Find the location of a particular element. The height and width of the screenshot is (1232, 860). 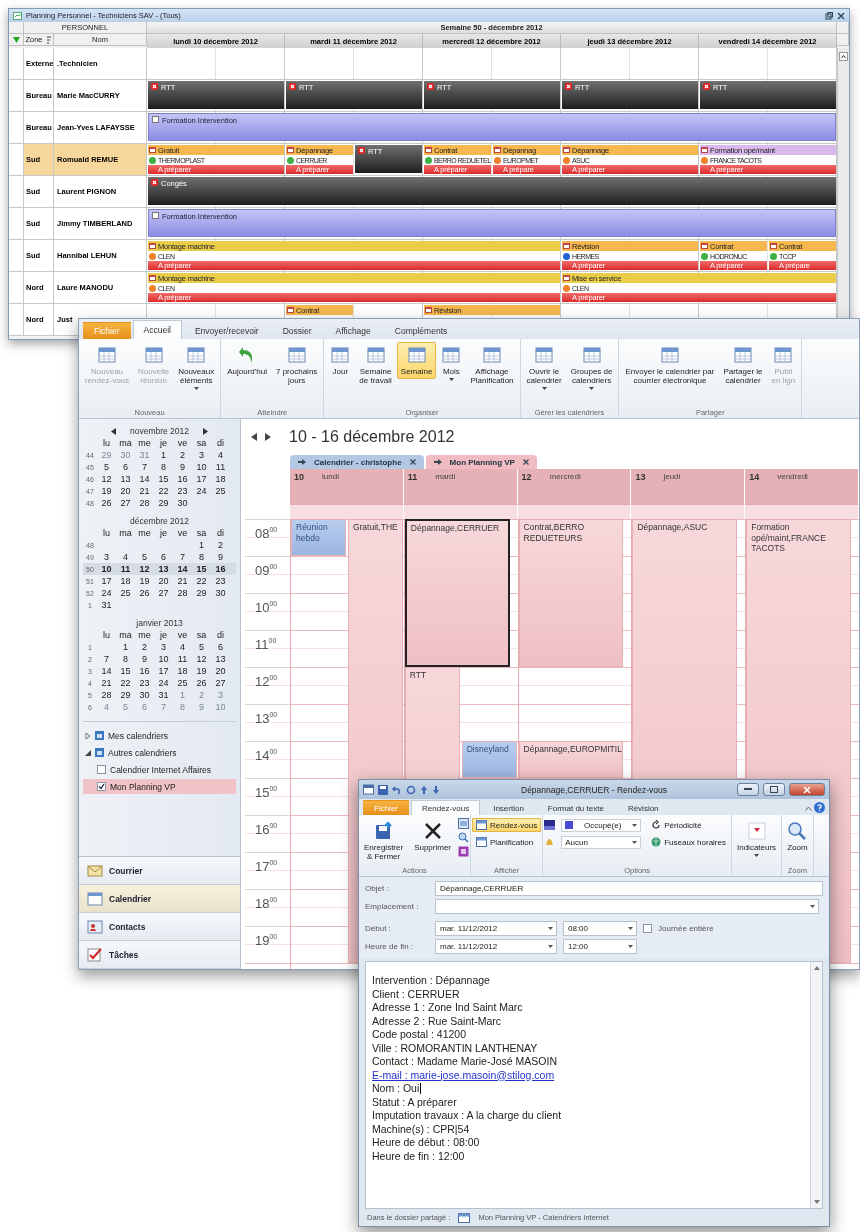

checkbox is located at coordinates (647, 928).